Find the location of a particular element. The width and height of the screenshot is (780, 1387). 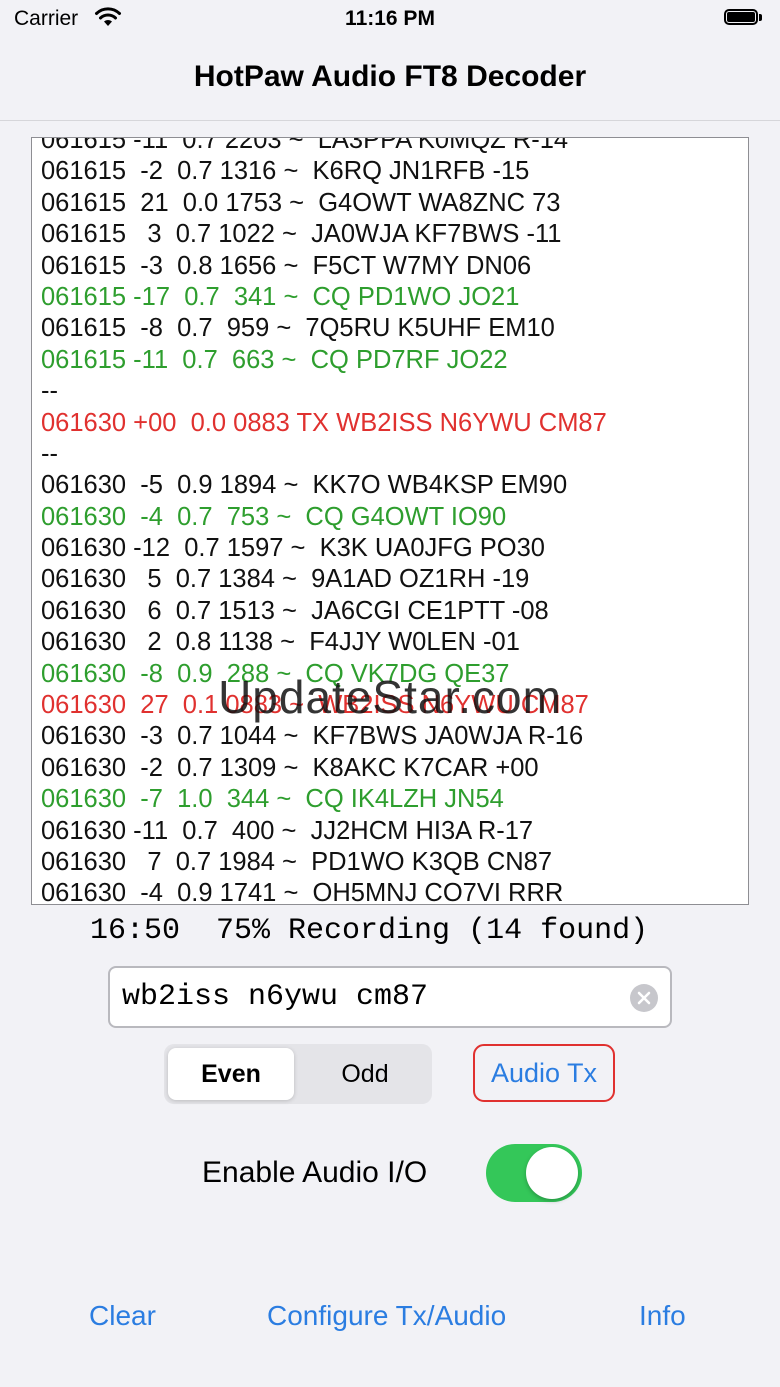

watermark: UpdateStar.com is located at coordinates (390, 697).